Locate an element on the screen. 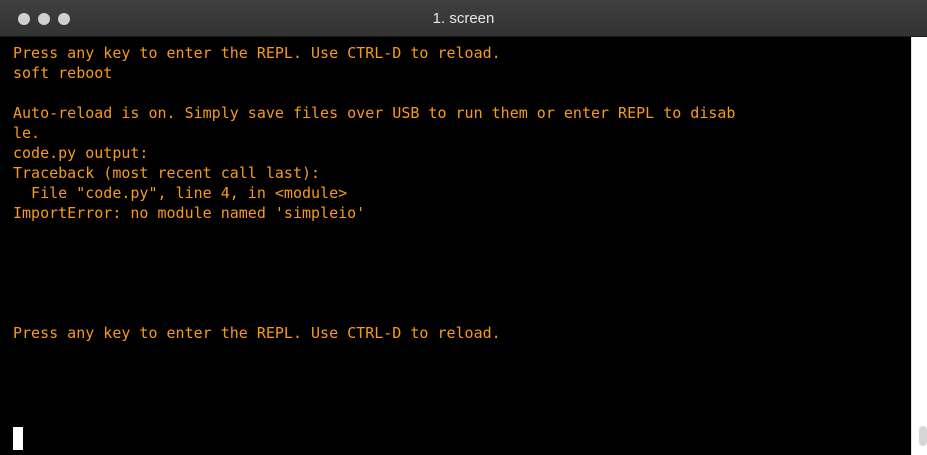 The width and height of the screenshot is (927, 455). window-title: 1. screen is located at coordinates (463, 18).